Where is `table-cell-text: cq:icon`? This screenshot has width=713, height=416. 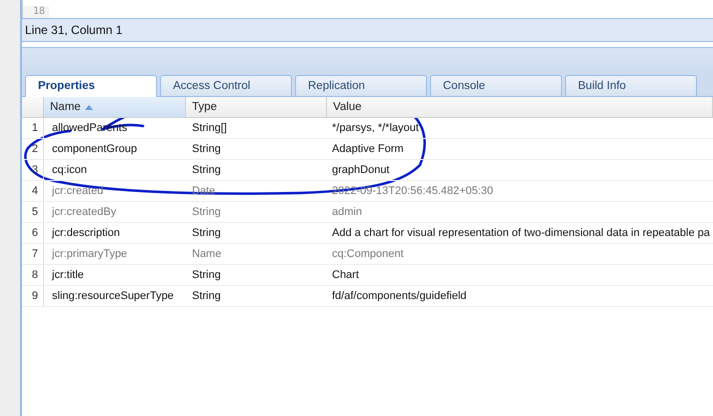 table-cell-text: cq:icon is located at coordinates (69, 170).